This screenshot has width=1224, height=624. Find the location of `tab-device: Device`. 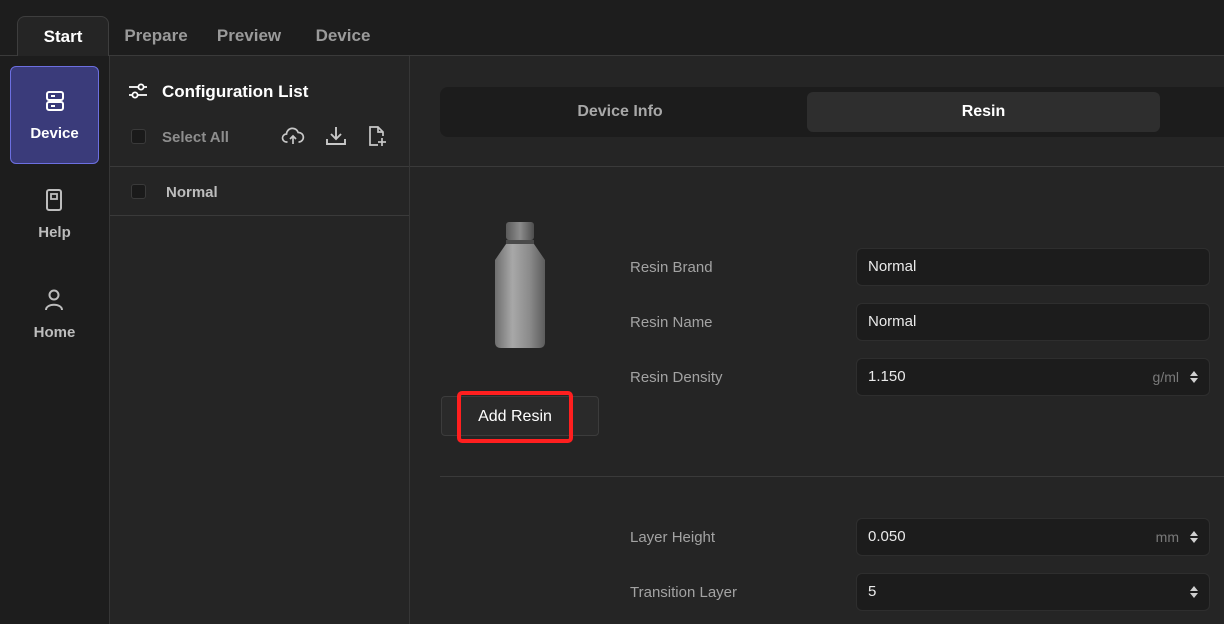

tab-device: Device is located at coordinates (343, 36).